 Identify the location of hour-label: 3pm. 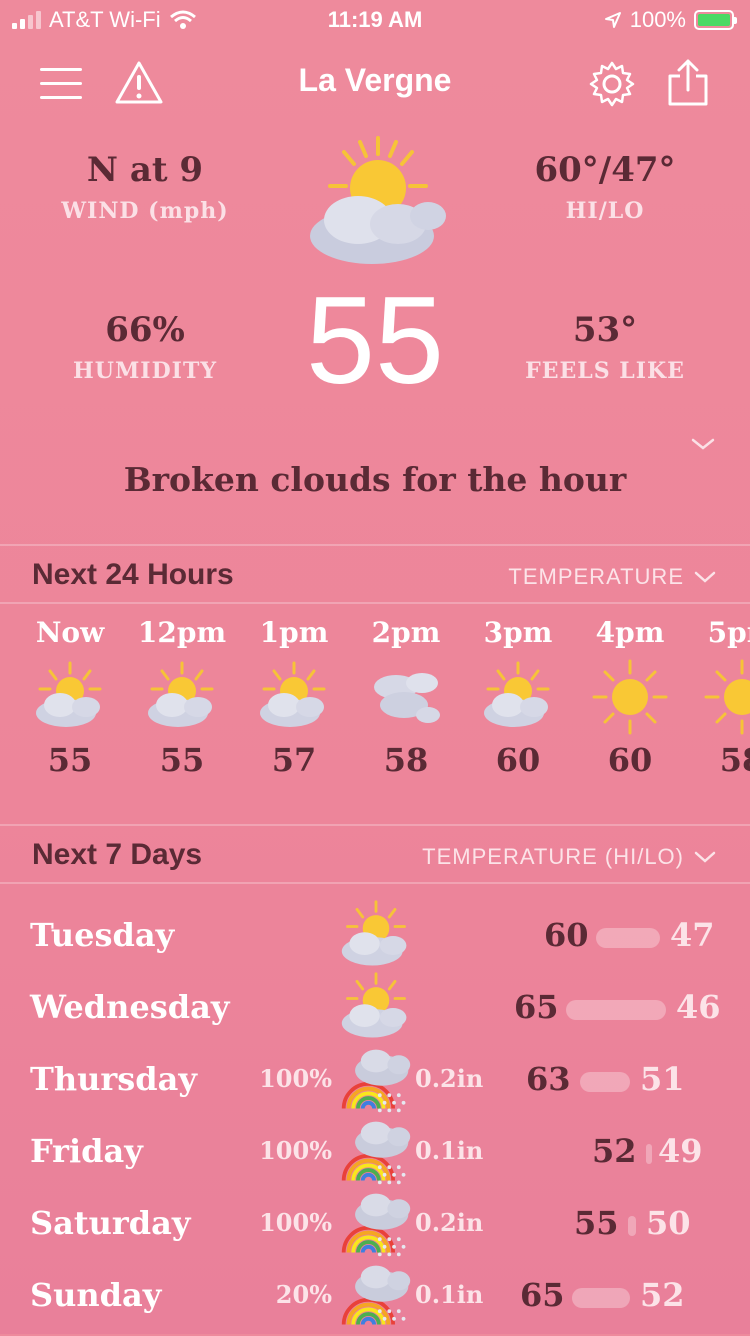
(518, 632).